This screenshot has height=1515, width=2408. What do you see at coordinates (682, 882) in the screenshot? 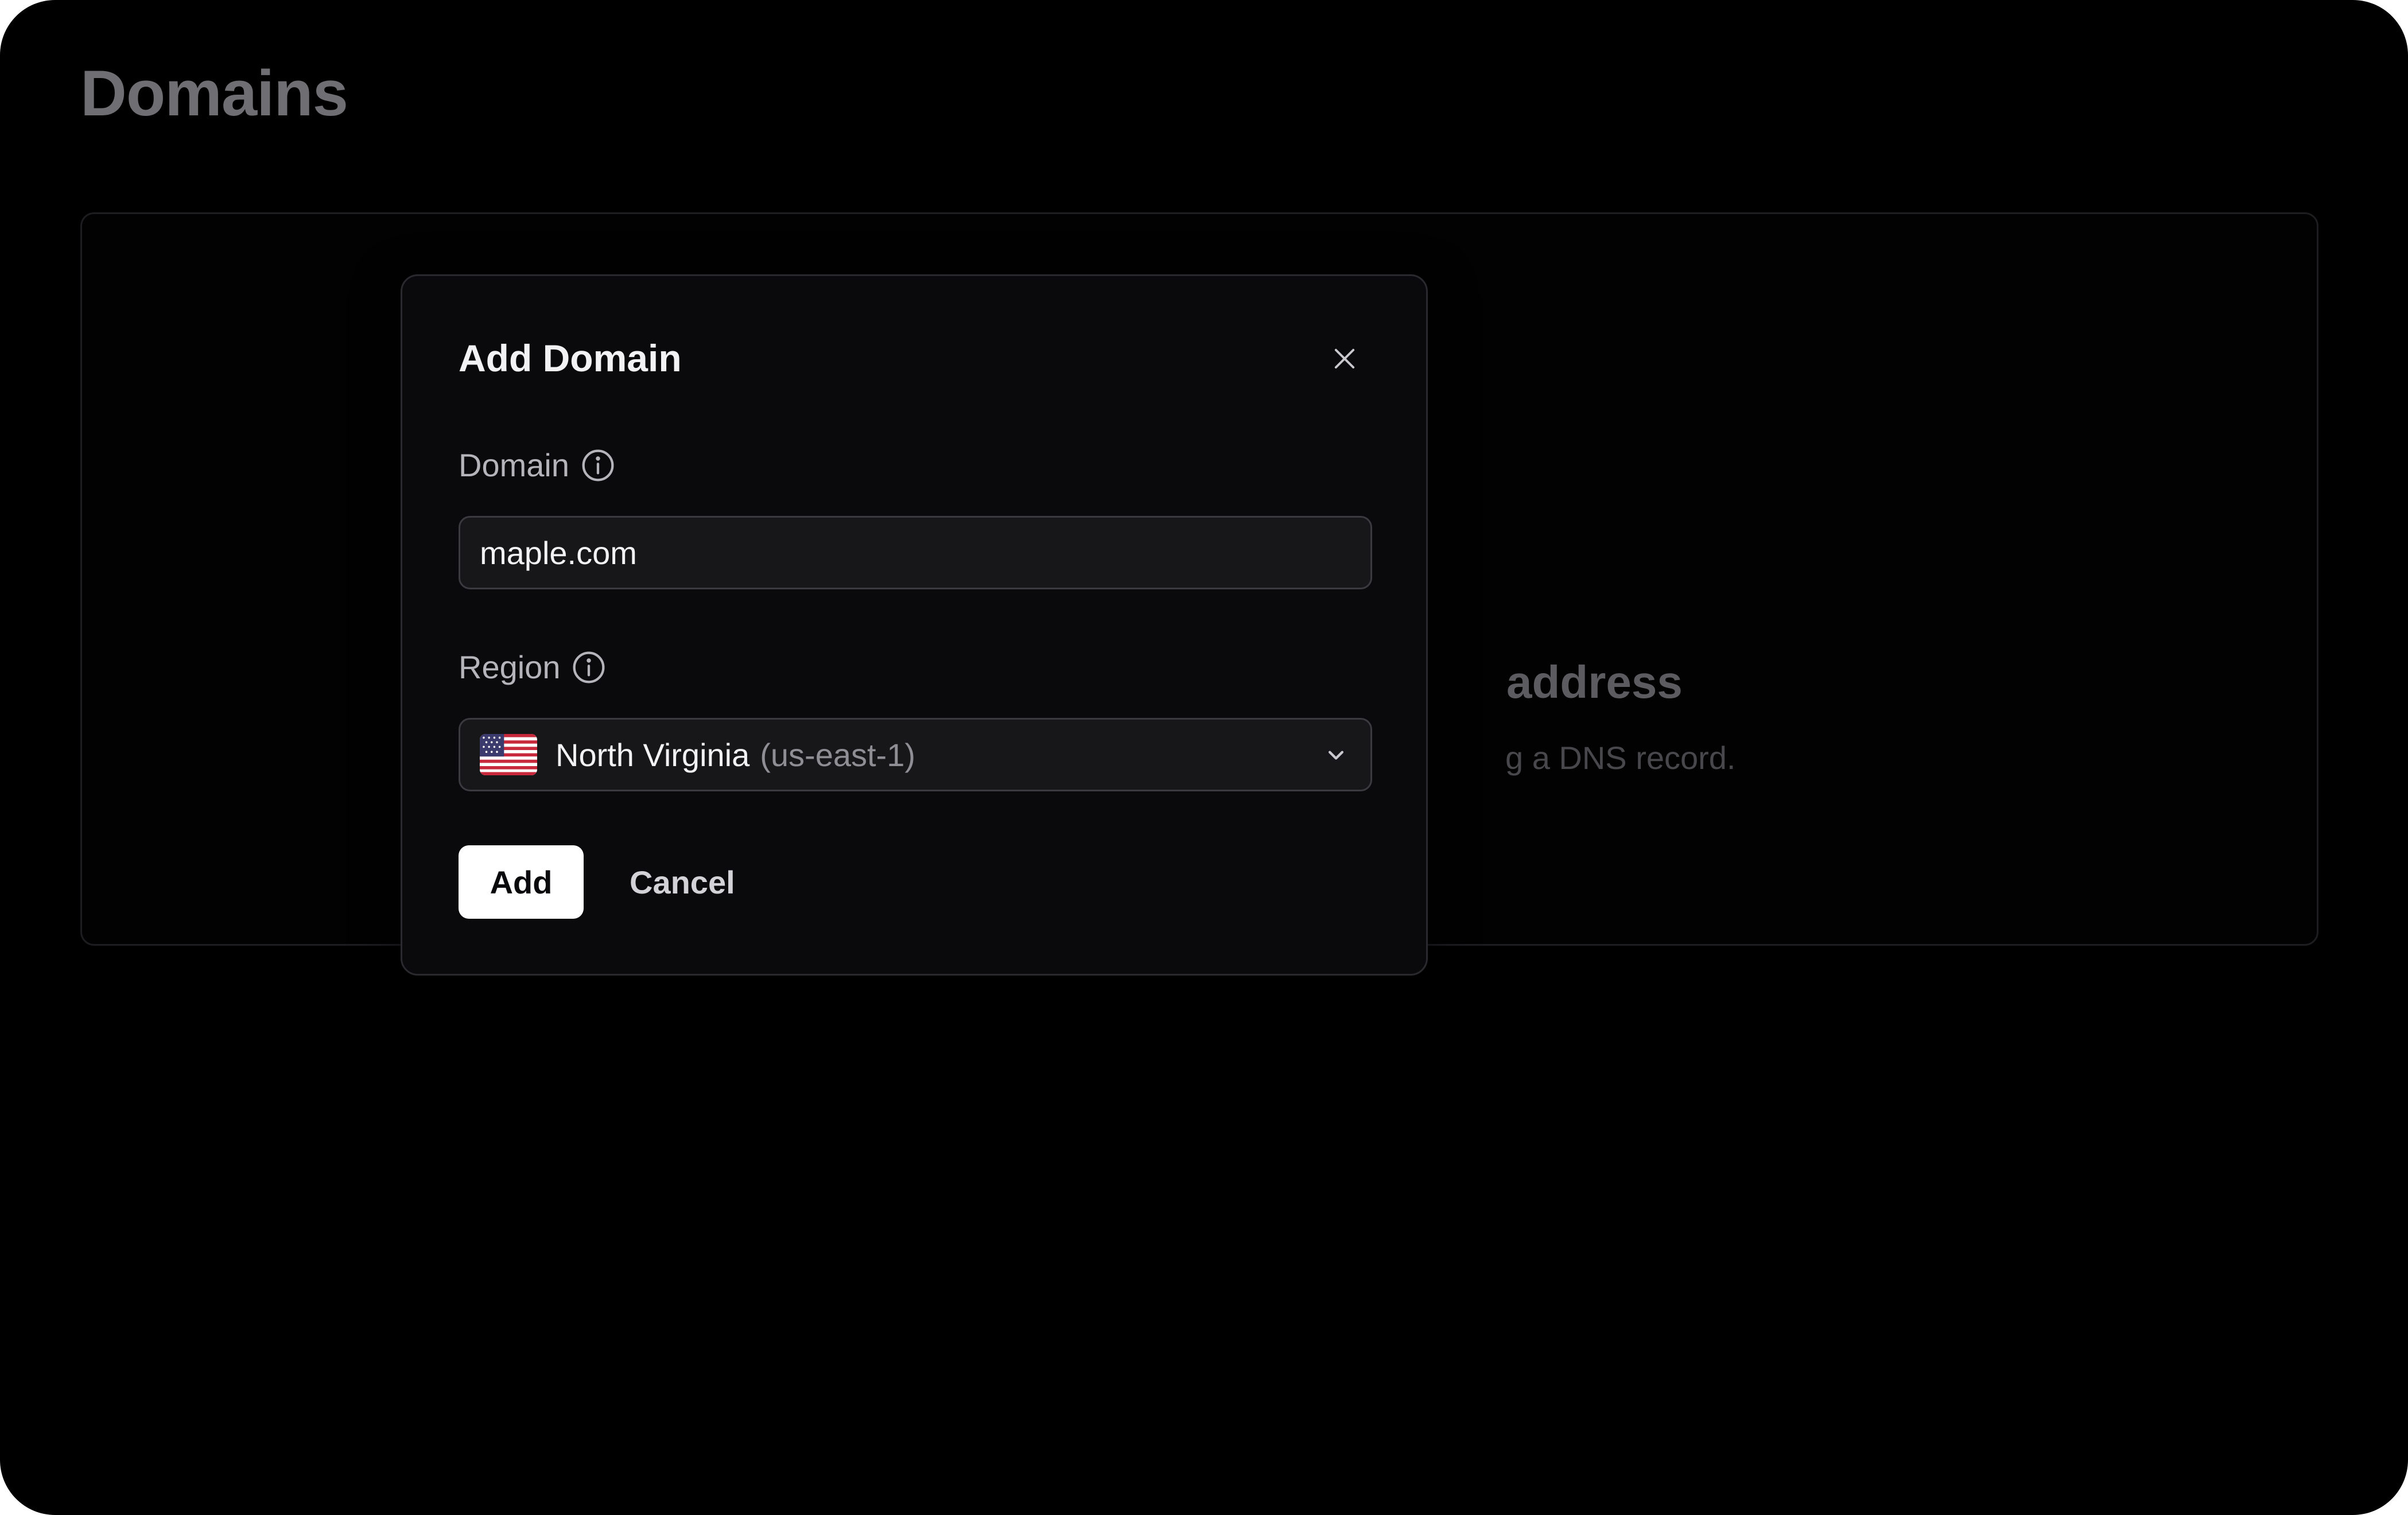
I see `cancel-button: Cancel` at bounding box center [682, 882].